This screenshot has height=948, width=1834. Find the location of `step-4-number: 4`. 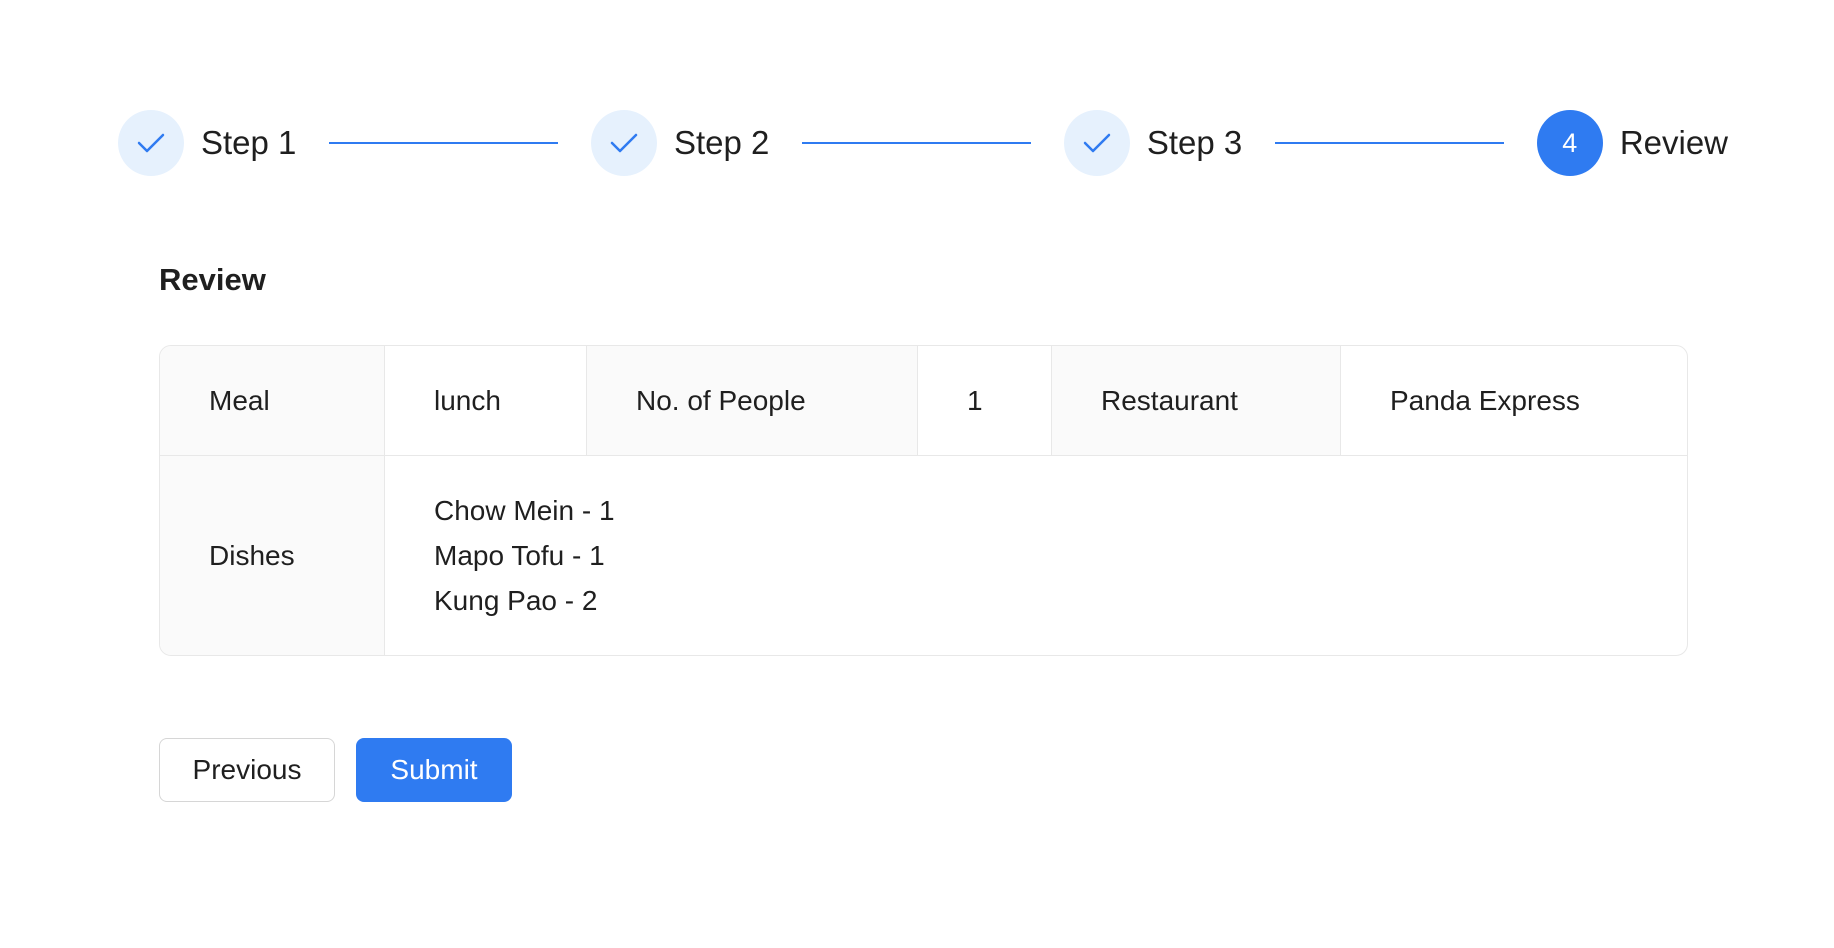

step-4-number: 4 is located at coordinates (1569, 143).